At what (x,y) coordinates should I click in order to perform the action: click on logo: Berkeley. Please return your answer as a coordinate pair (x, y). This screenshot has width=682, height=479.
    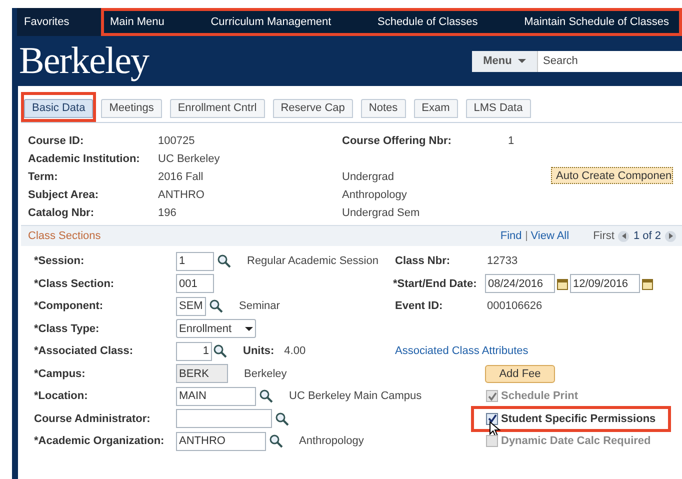
    Looking at the image, I should click on (84, 61).